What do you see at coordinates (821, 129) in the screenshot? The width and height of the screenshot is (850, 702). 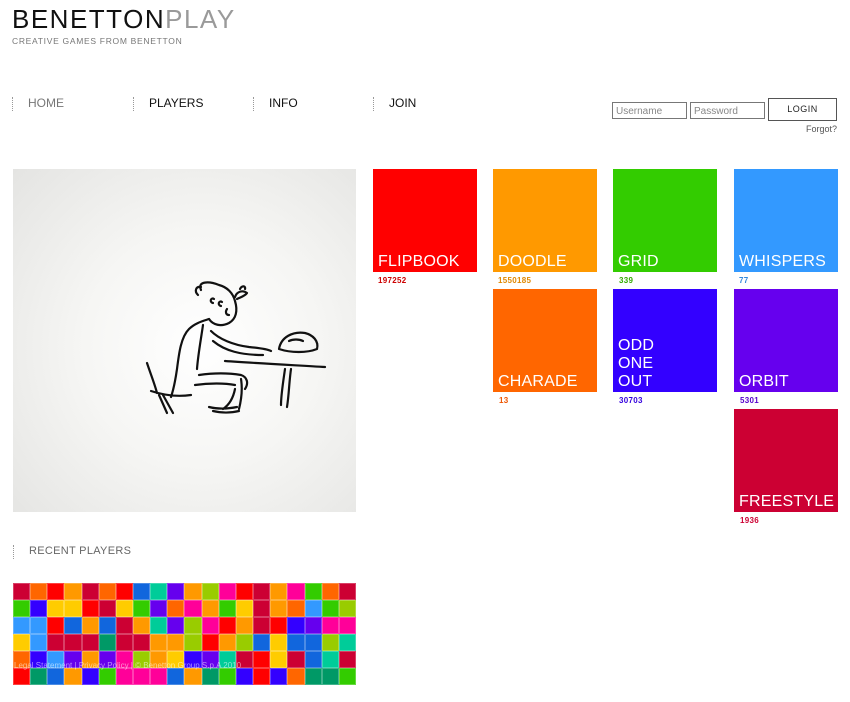 I see `forgot-password-link: Forgot?` at bounding box center [821, 129].